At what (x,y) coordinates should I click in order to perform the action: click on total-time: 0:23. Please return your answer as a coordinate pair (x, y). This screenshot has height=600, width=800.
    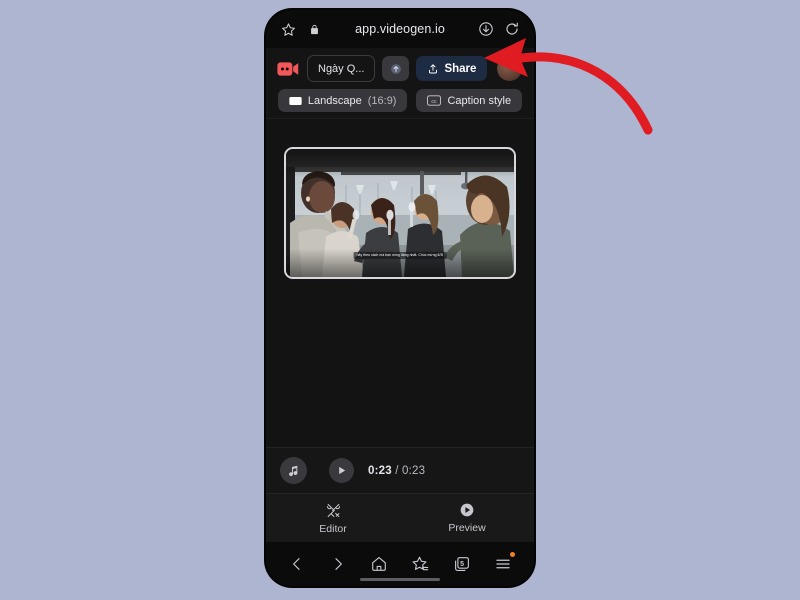
    Looking at the image, I should click on (414, 470).